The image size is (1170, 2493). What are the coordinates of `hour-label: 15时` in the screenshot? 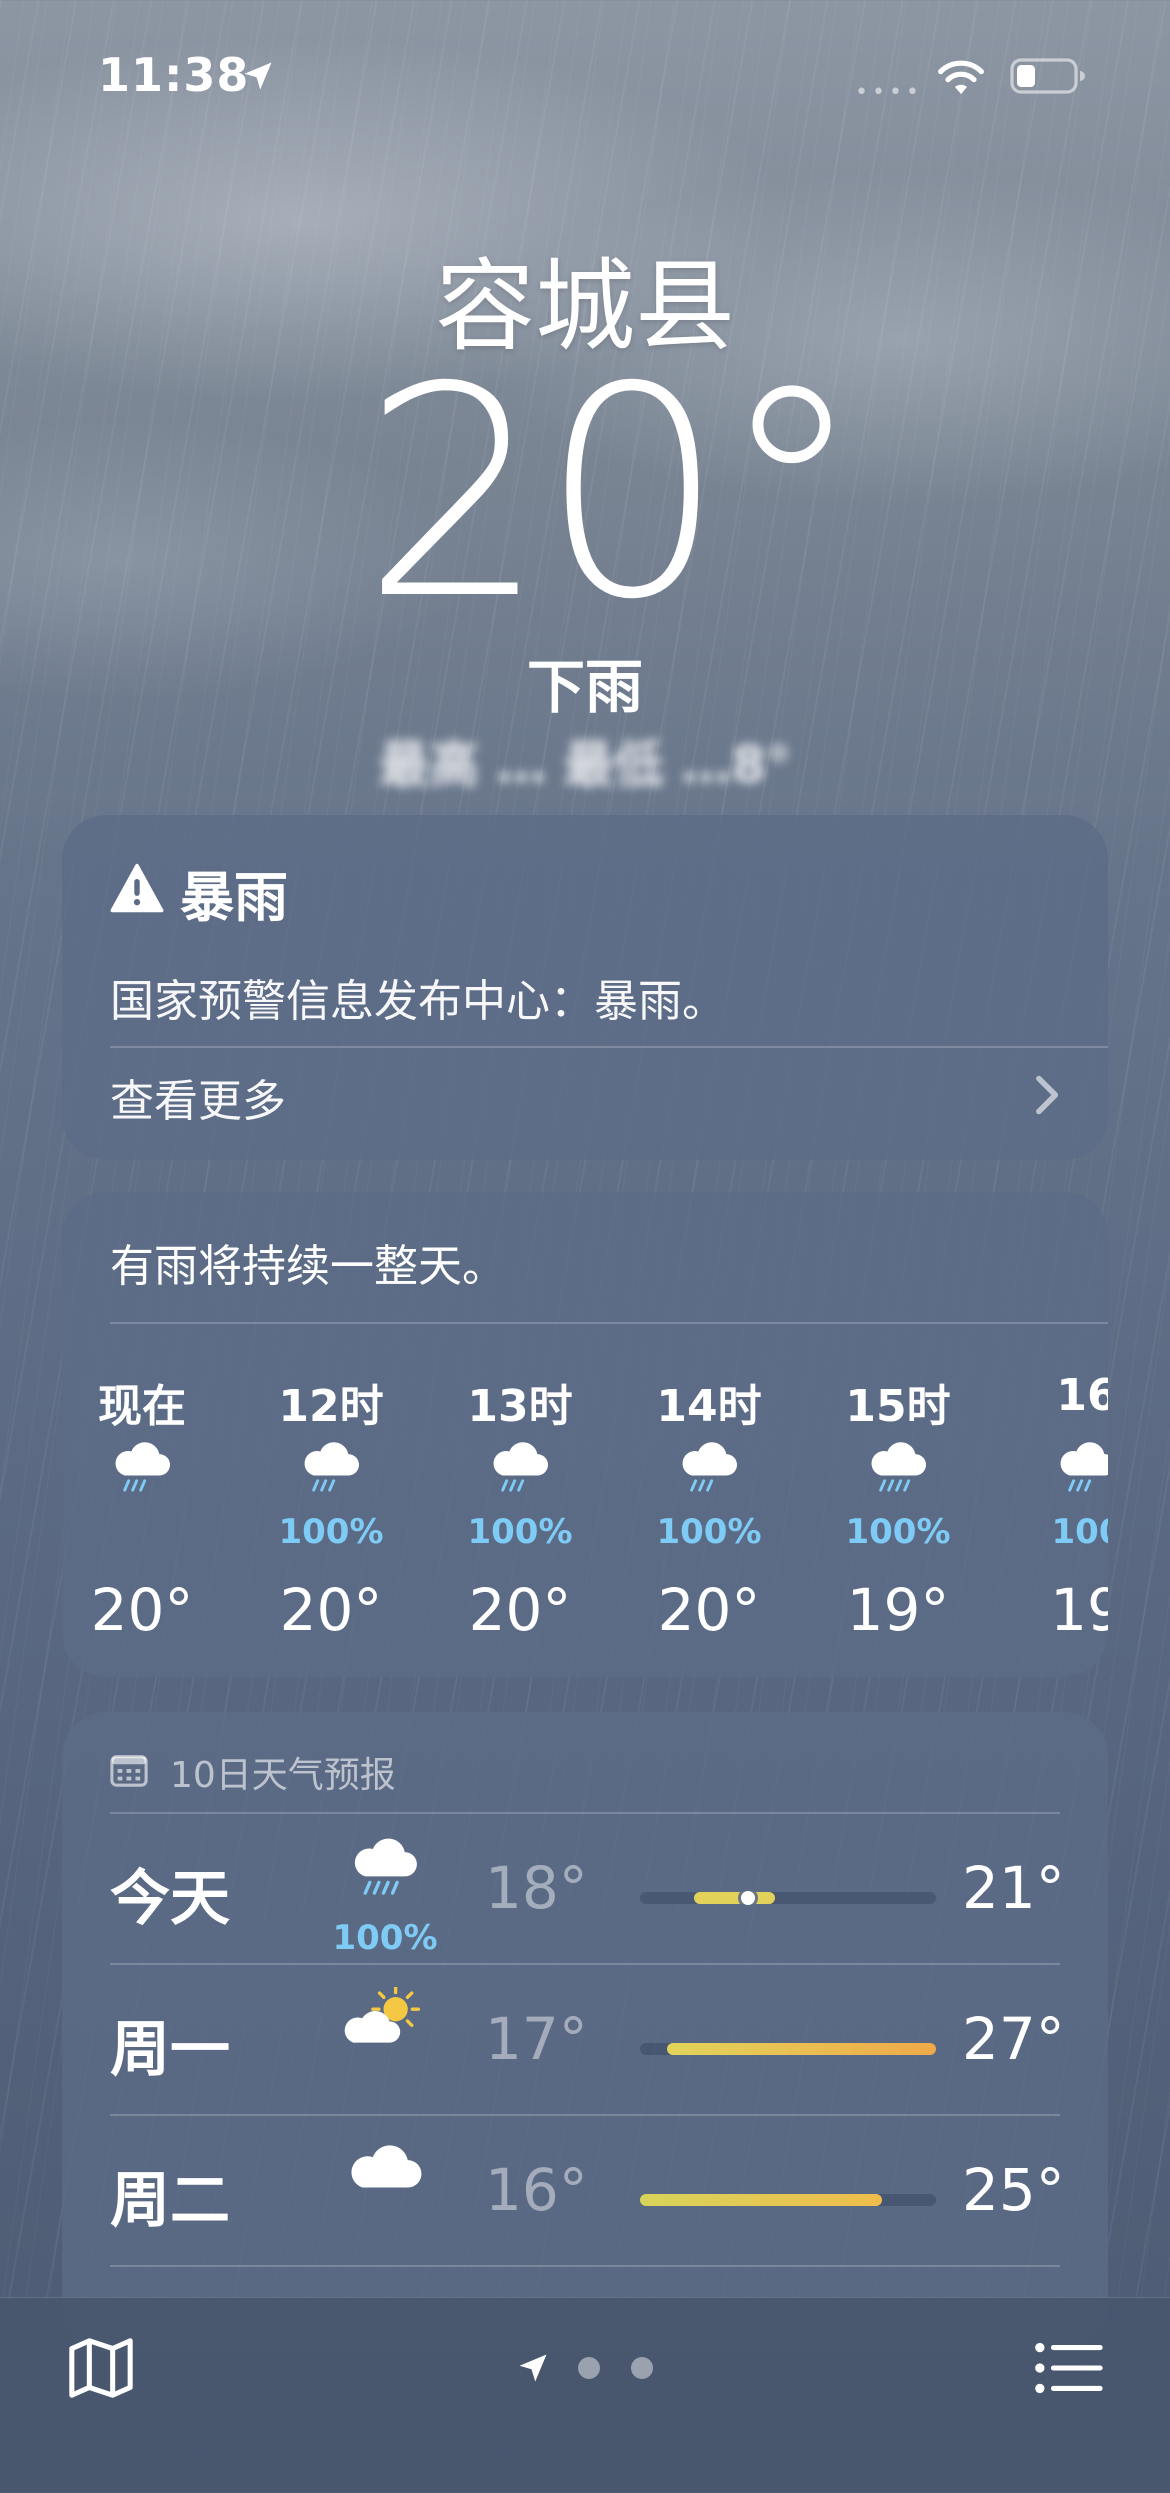 It's located at (898, 1406).